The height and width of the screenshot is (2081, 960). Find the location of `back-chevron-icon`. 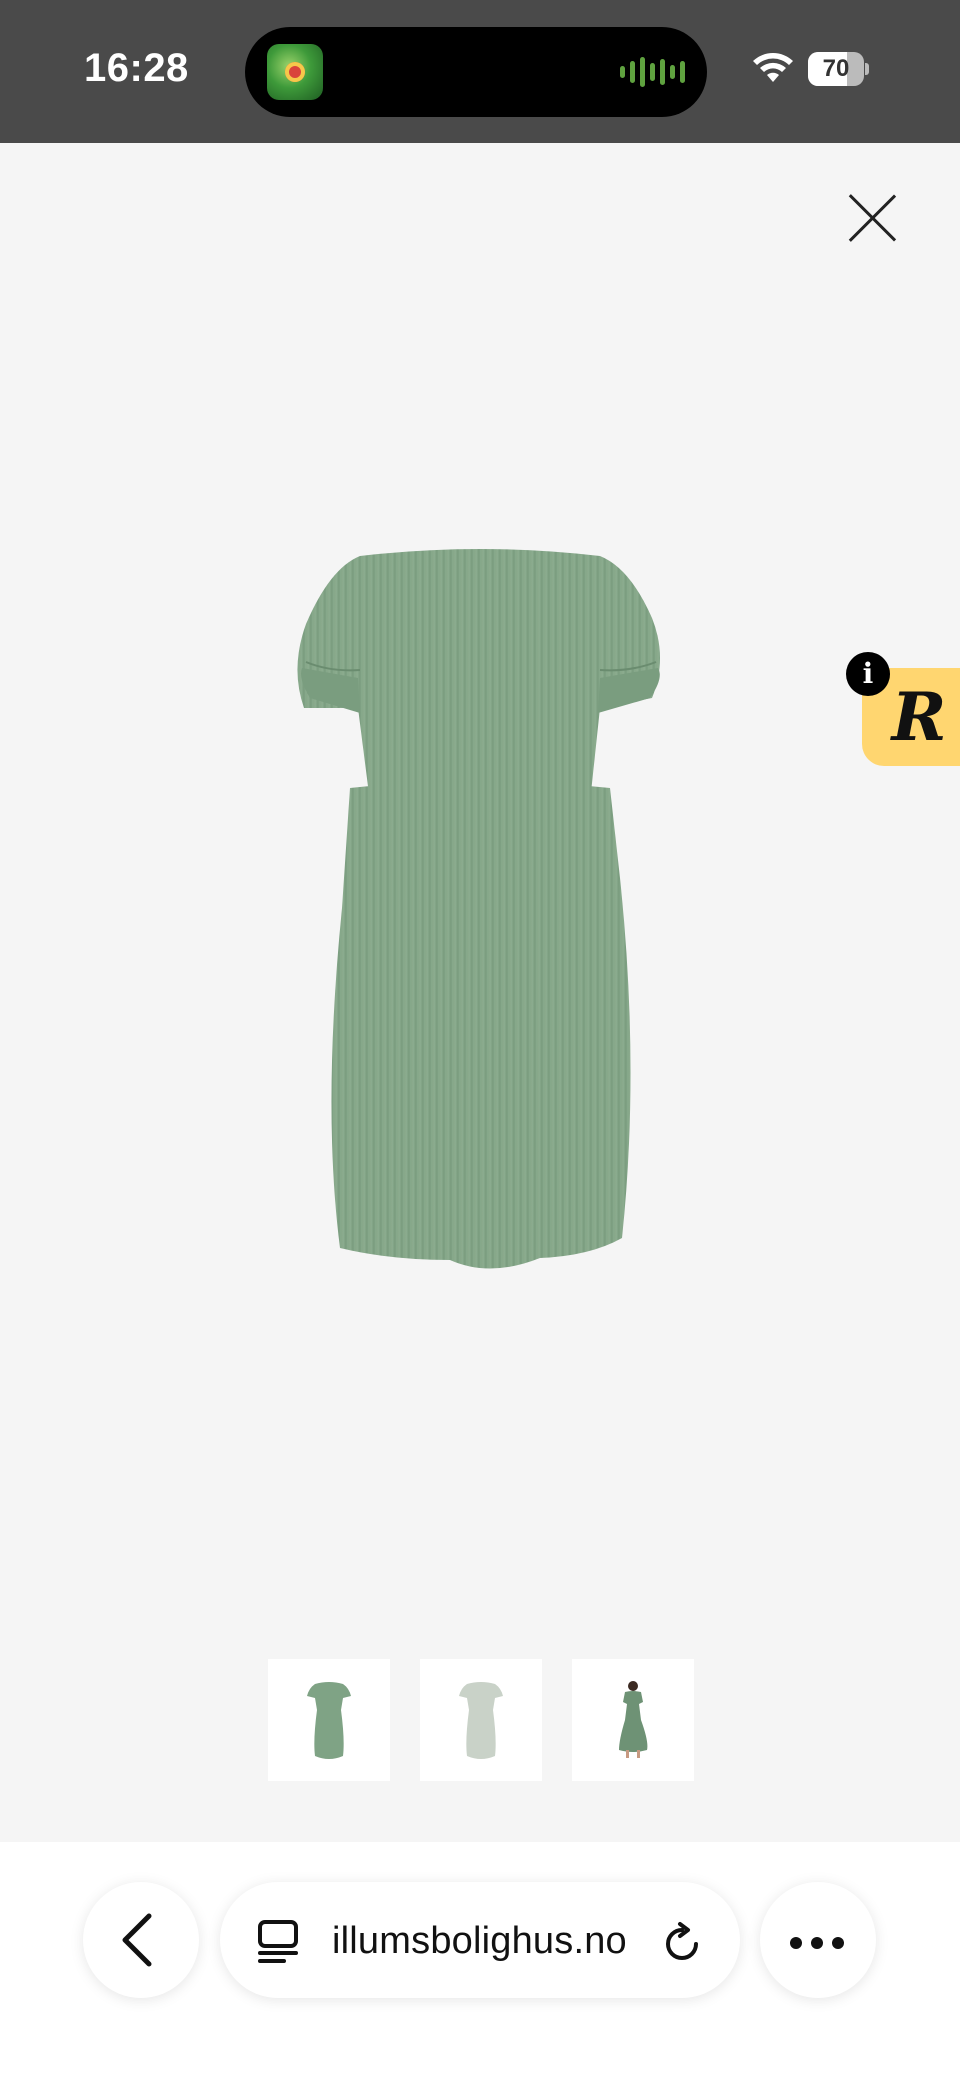

back-chevron-icon is located at coordinates (137, 1940).